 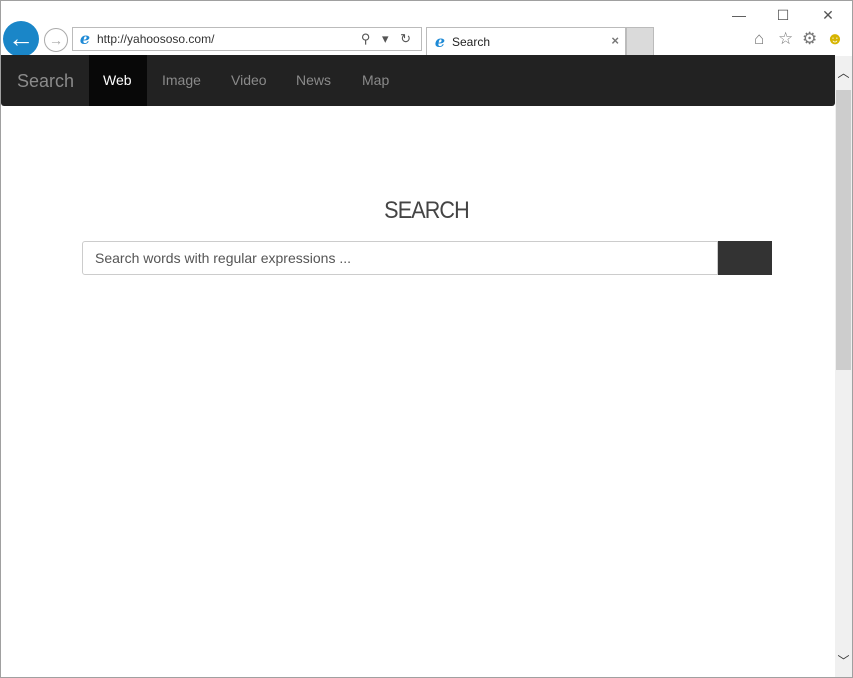 What do you see at coordinates (400, 258) in the screenshot?
I see `search-input` at bounding box center [400, 258].